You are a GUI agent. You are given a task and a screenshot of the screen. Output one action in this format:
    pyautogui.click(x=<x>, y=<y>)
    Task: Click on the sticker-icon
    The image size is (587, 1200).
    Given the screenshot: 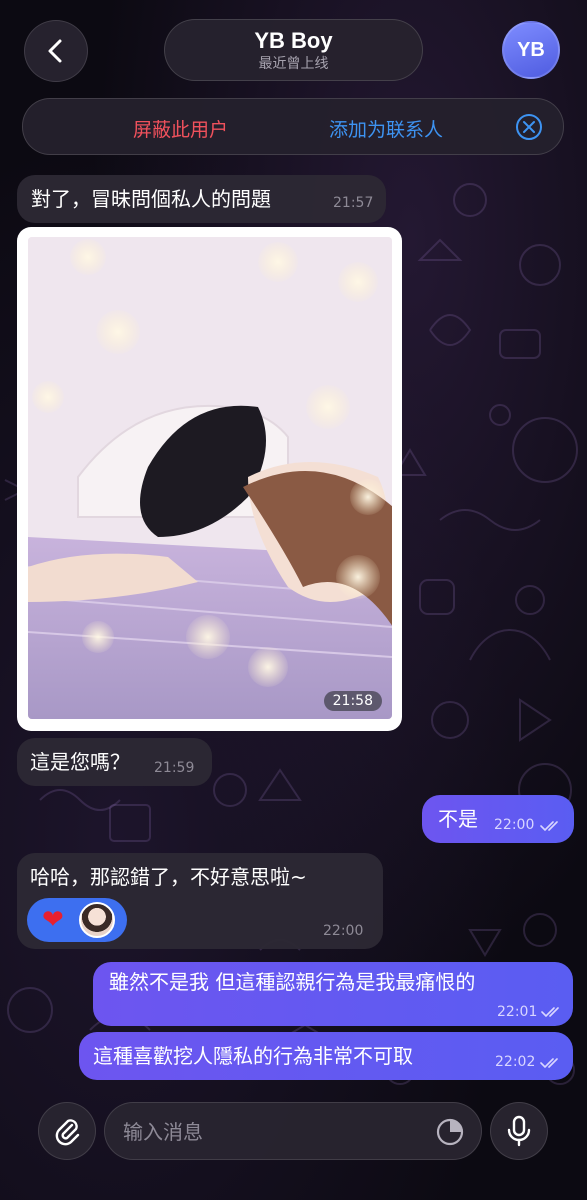 What is the action you would take?
    pyautogui.click(x=450, y=1132)
    